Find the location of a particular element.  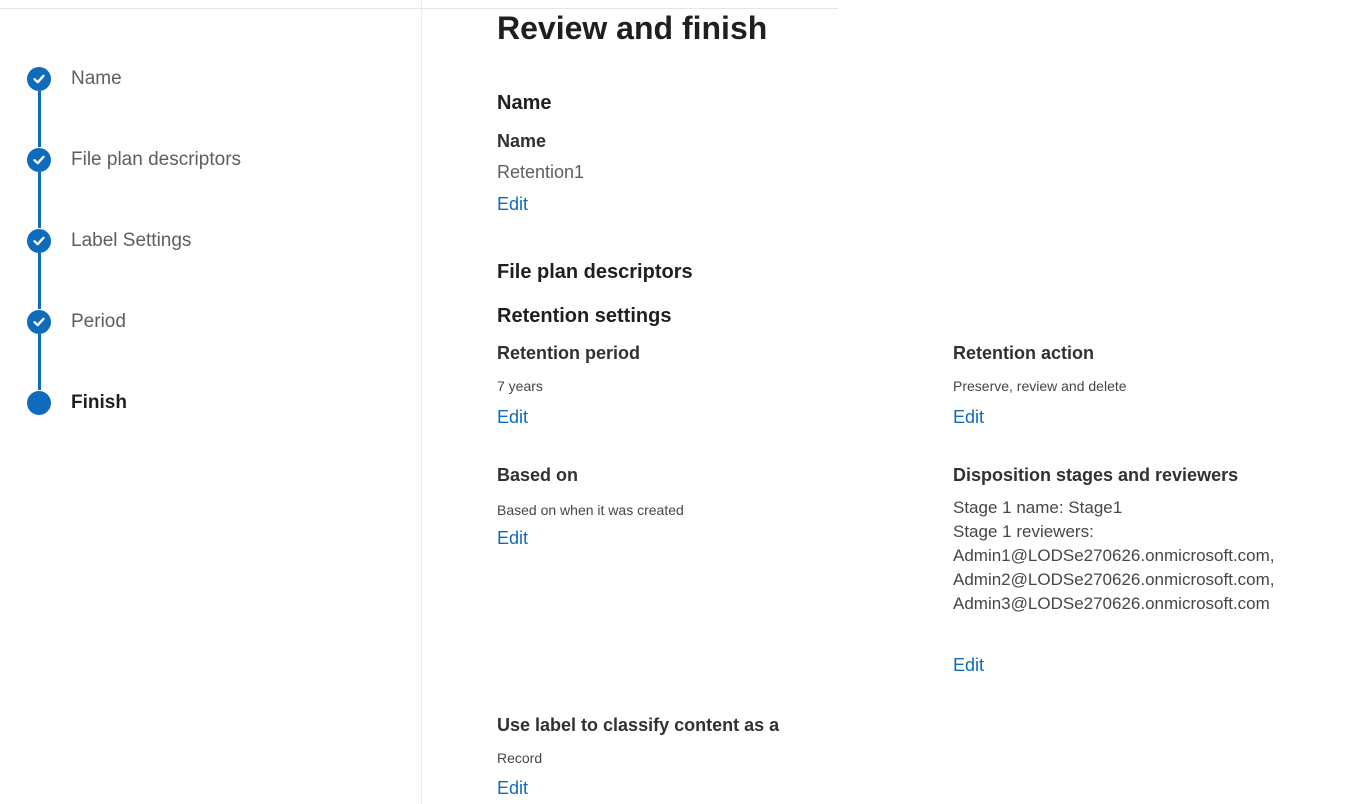

section-heading-name: Name is located at coordinates (524, 103).